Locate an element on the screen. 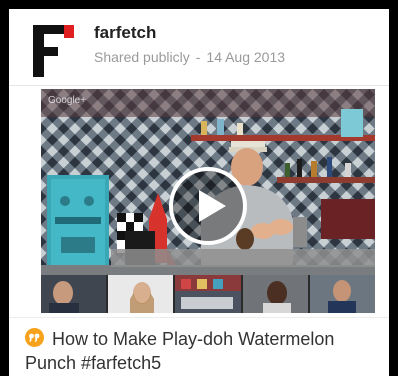  participant-strip is located at coordinates (208, 294).